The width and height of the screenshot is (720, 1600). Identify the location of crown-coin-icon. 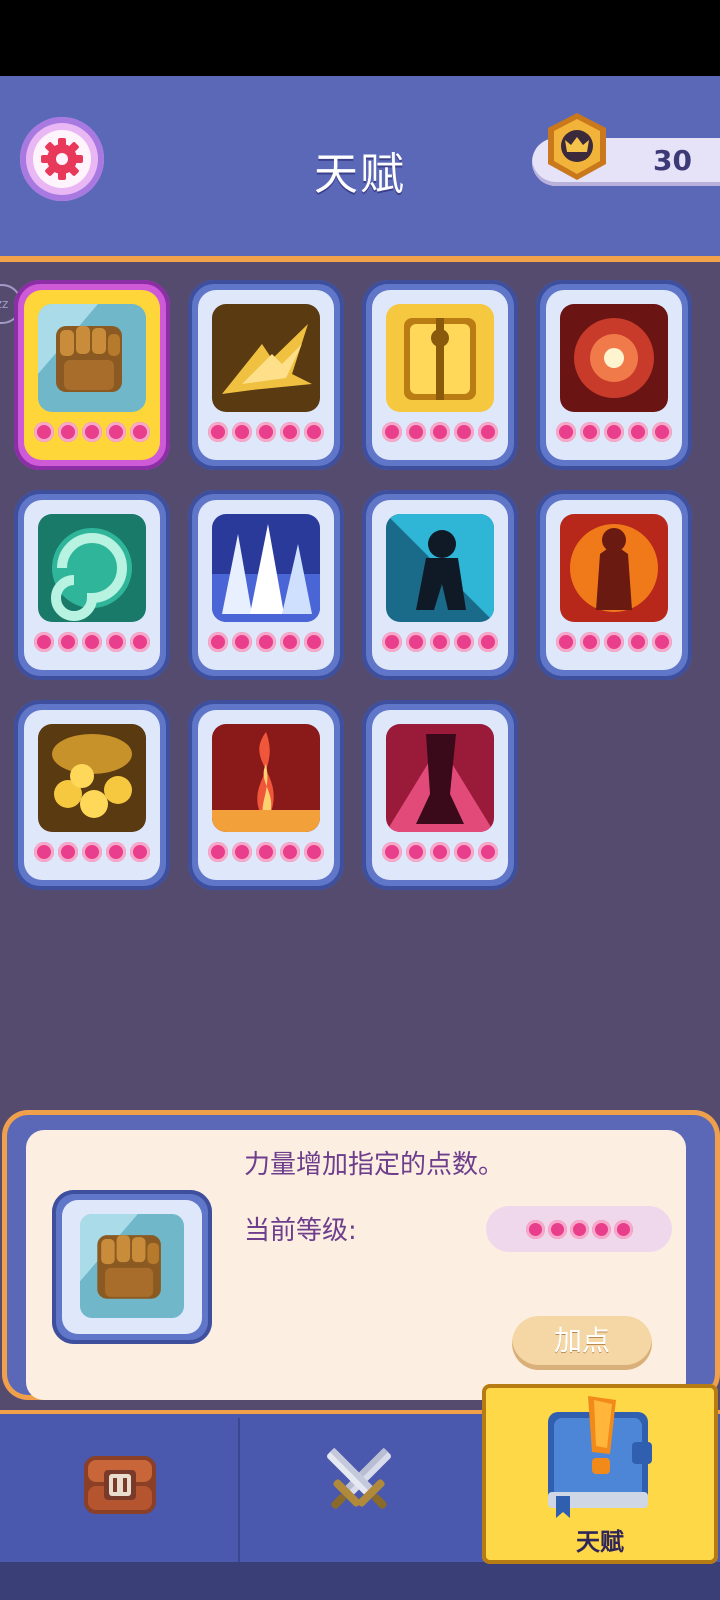
(577, 147).